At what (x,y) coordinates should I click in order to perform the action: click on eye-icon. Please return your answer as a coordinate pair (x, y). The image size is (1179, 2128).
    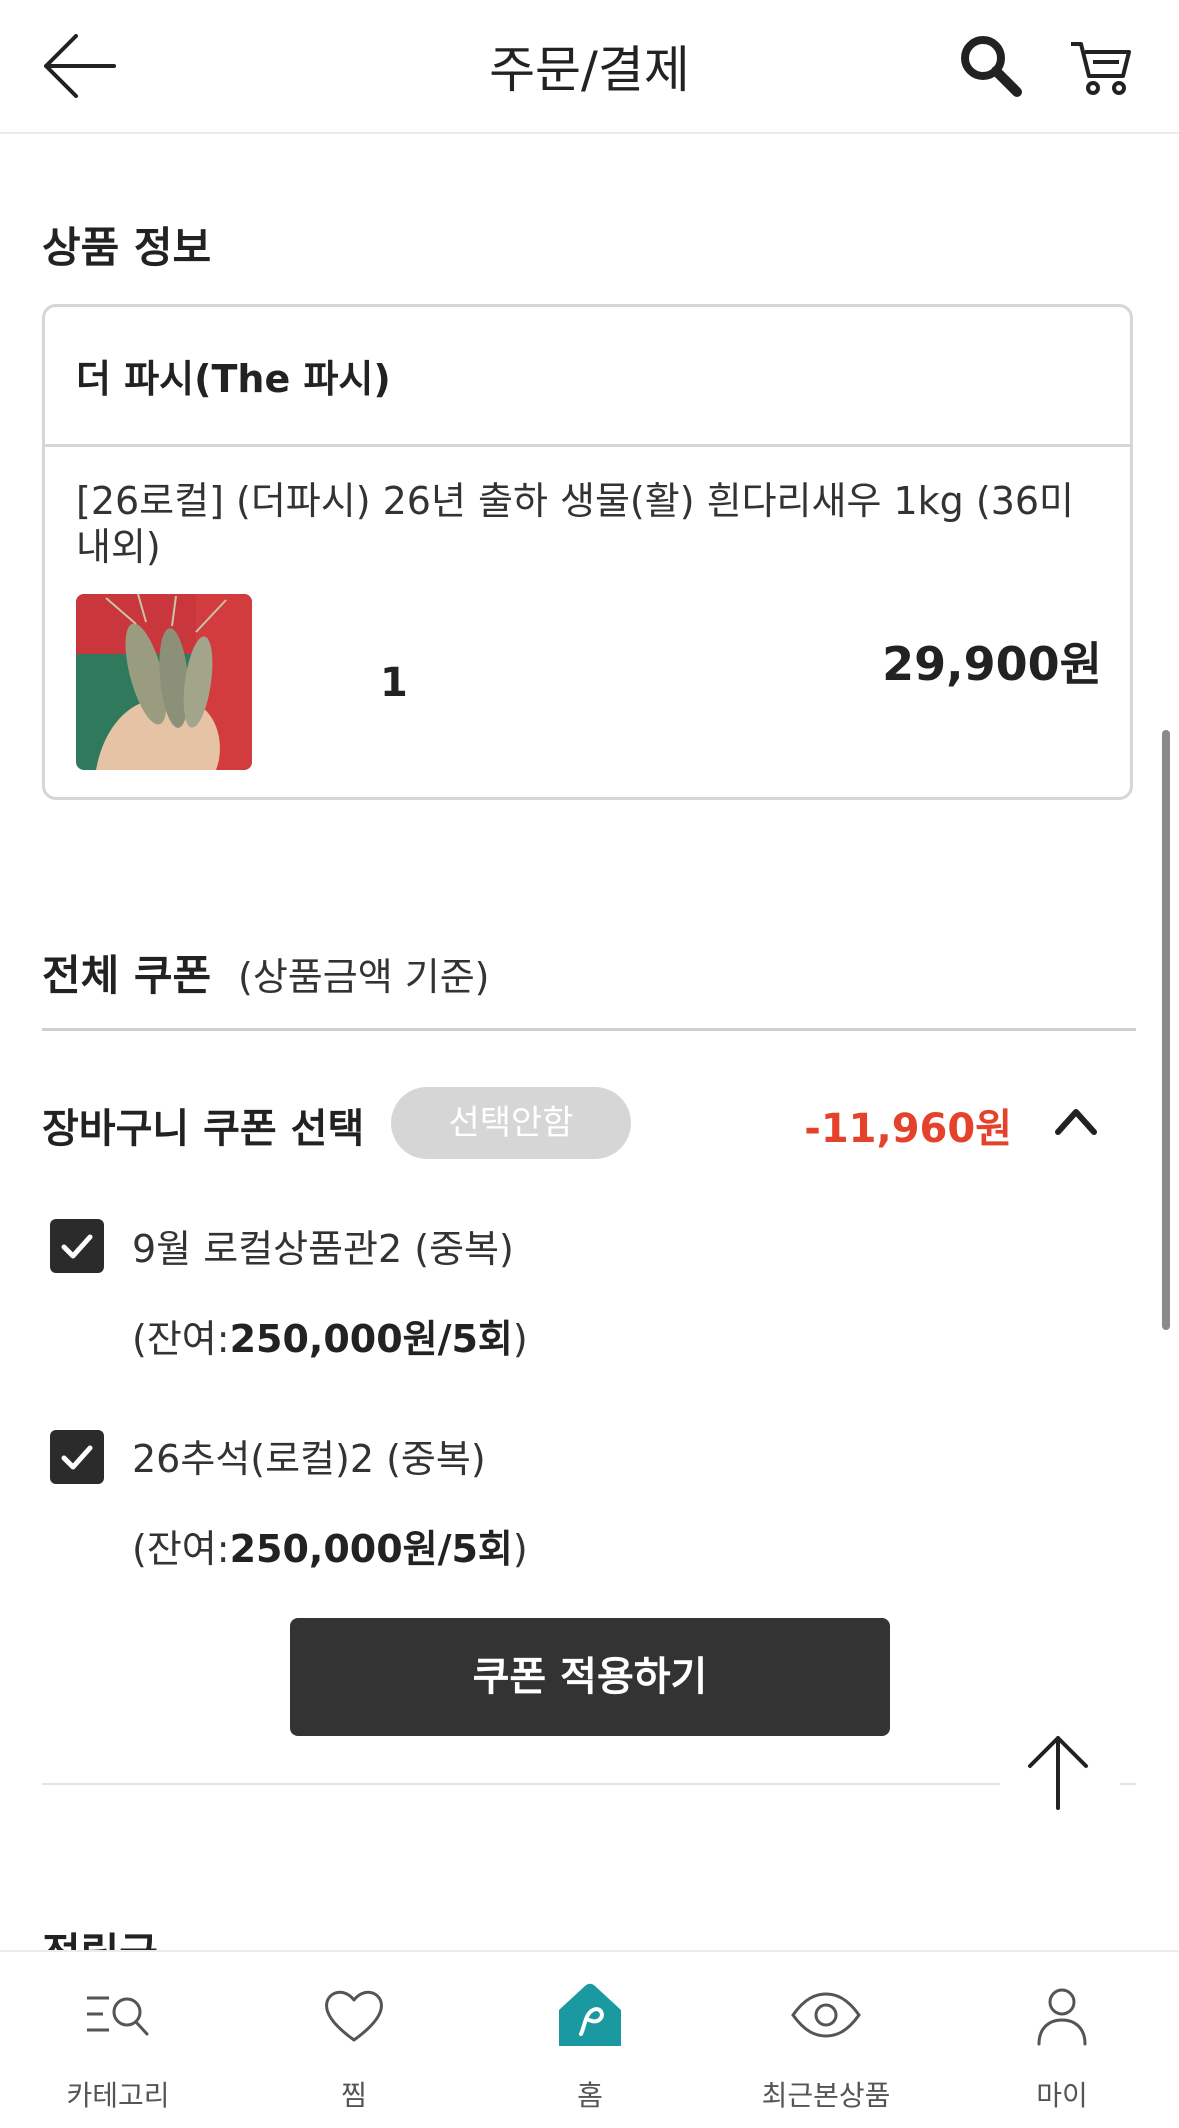
    Looking at the image, I should click on (826, 2015).